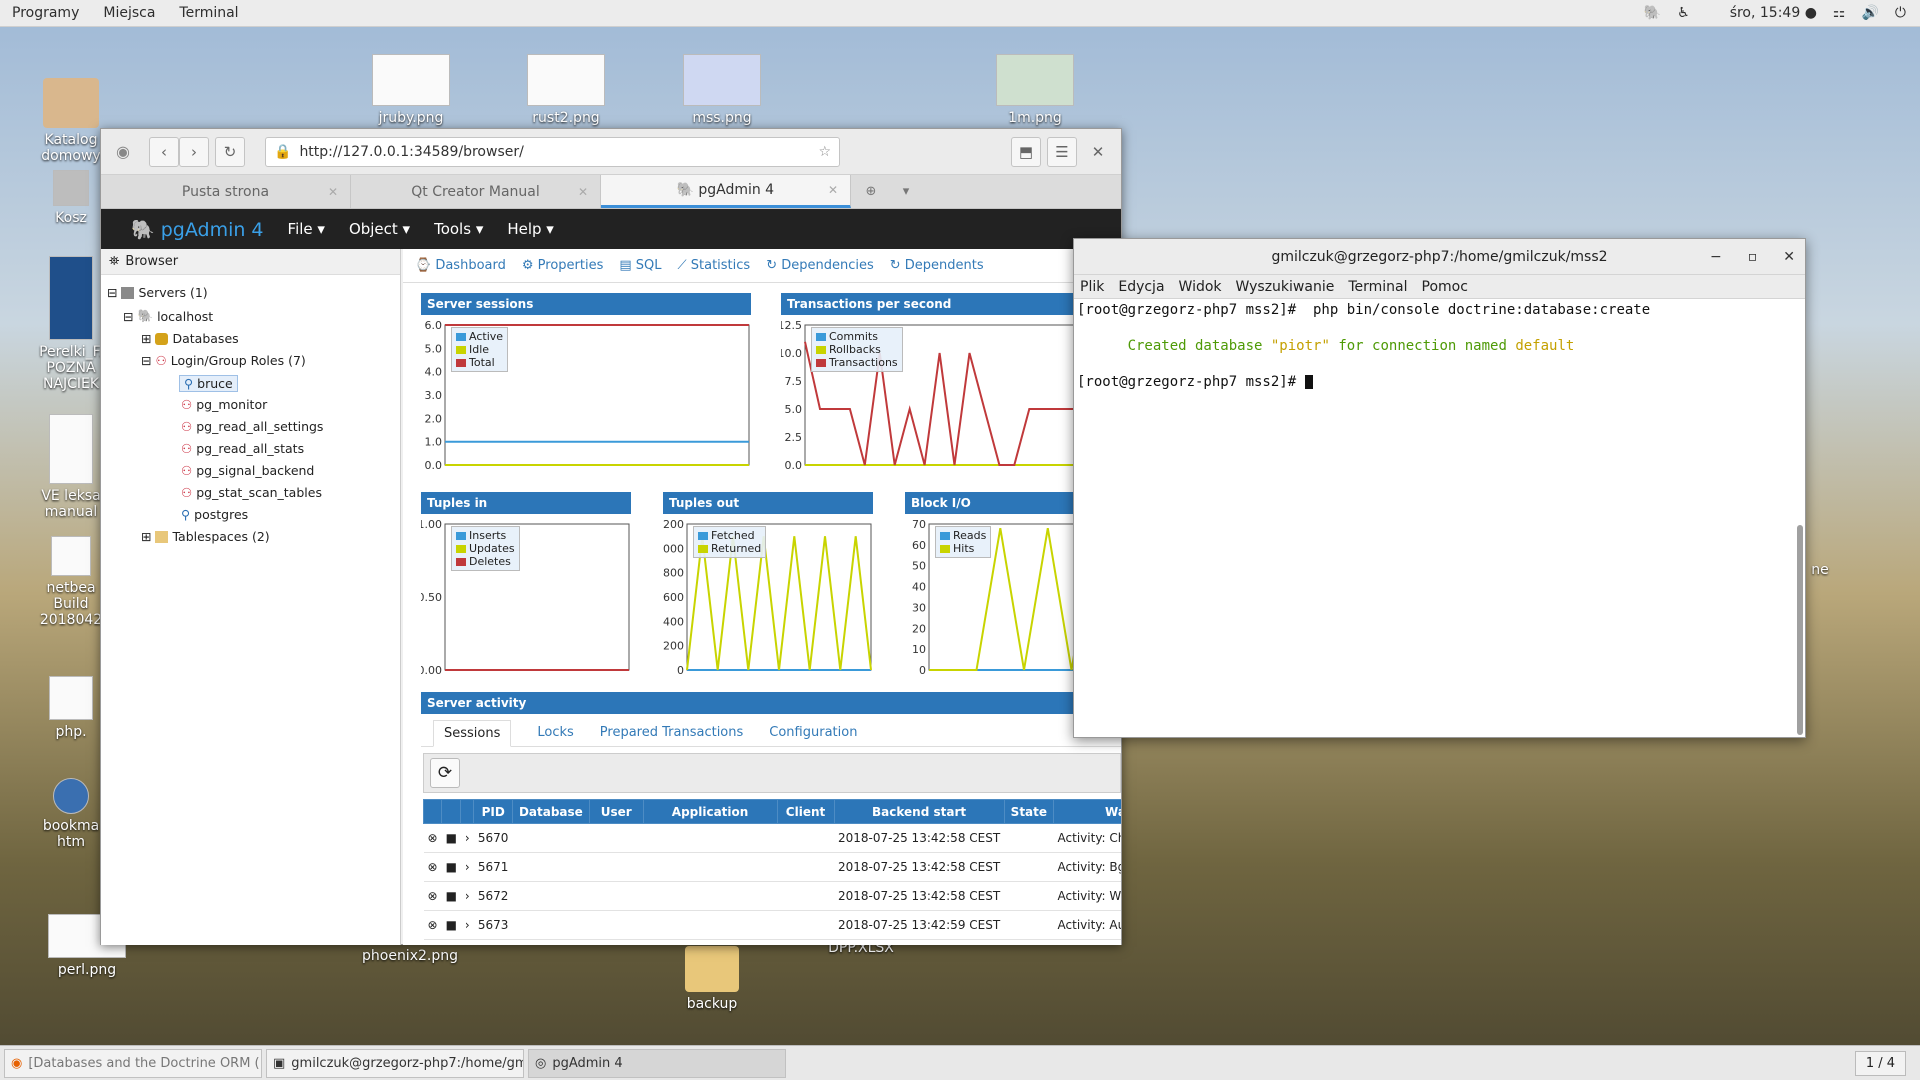 The image size is (1920, 1080). I want to click on tab-dependencies: ↻ Dependencies, so click(820, 265).